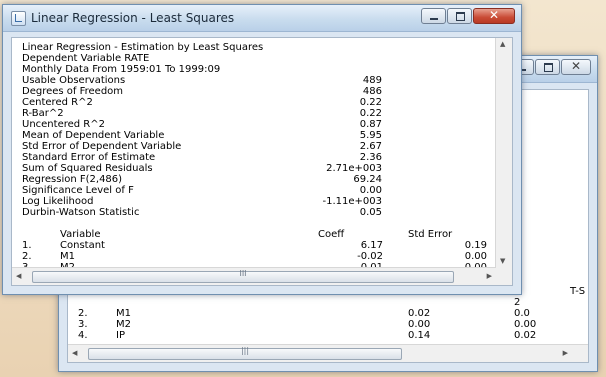 The width and height of the screenshot is (606, 377). I want to click on stat-value: 0.87, so click(370, 124).